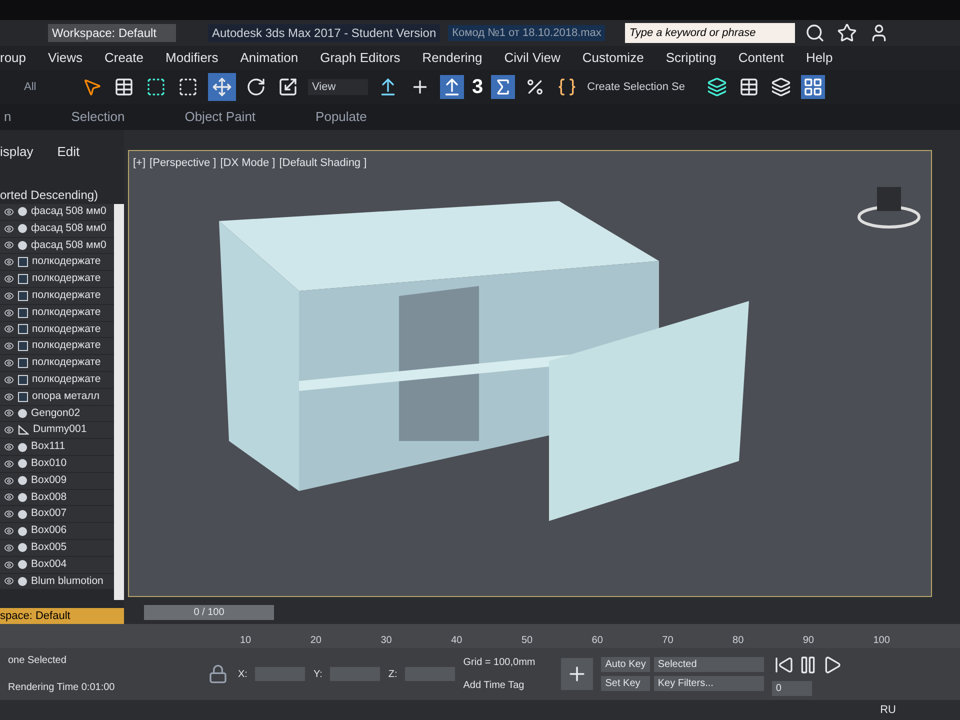  I want to click on menu-item: Modifiers, so click(192, 58).